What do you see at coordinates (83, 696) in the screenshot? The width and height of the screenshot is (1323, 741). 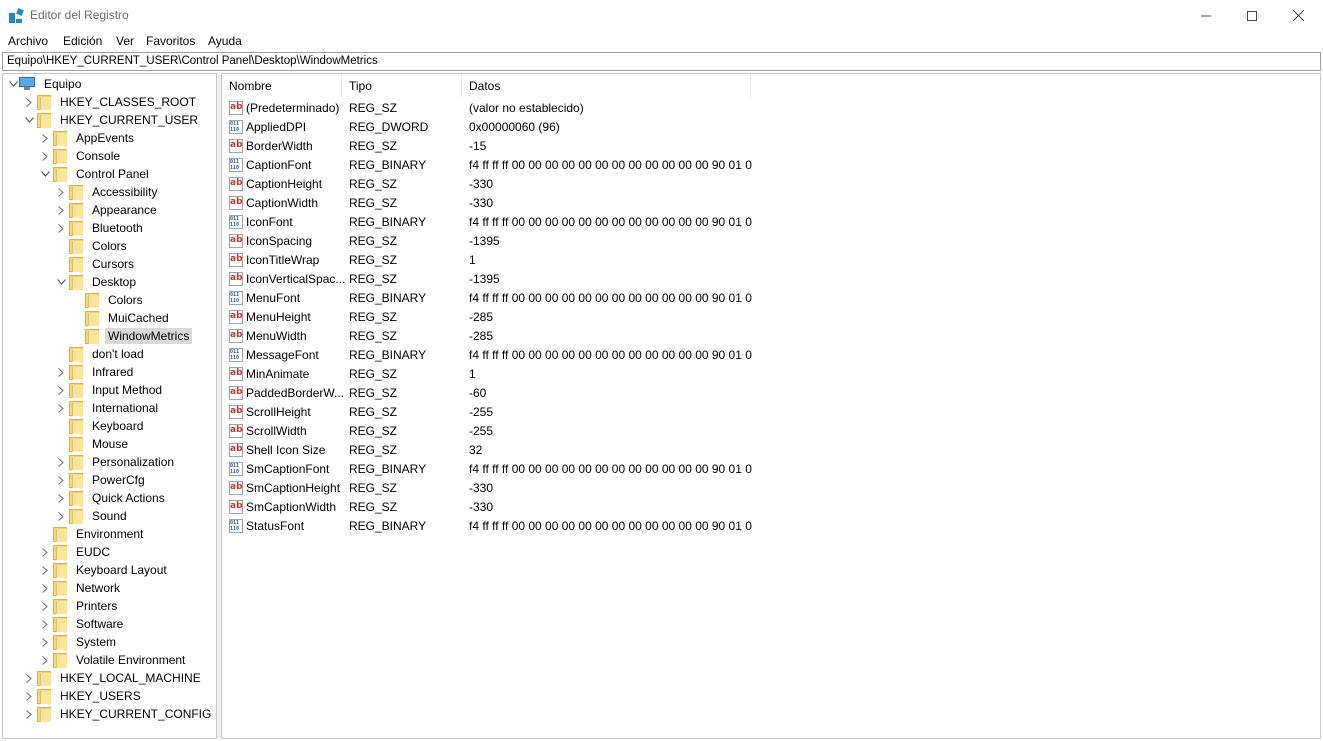 I see `tree-item: HKEY_USERS` at bounding box center [83, 696].